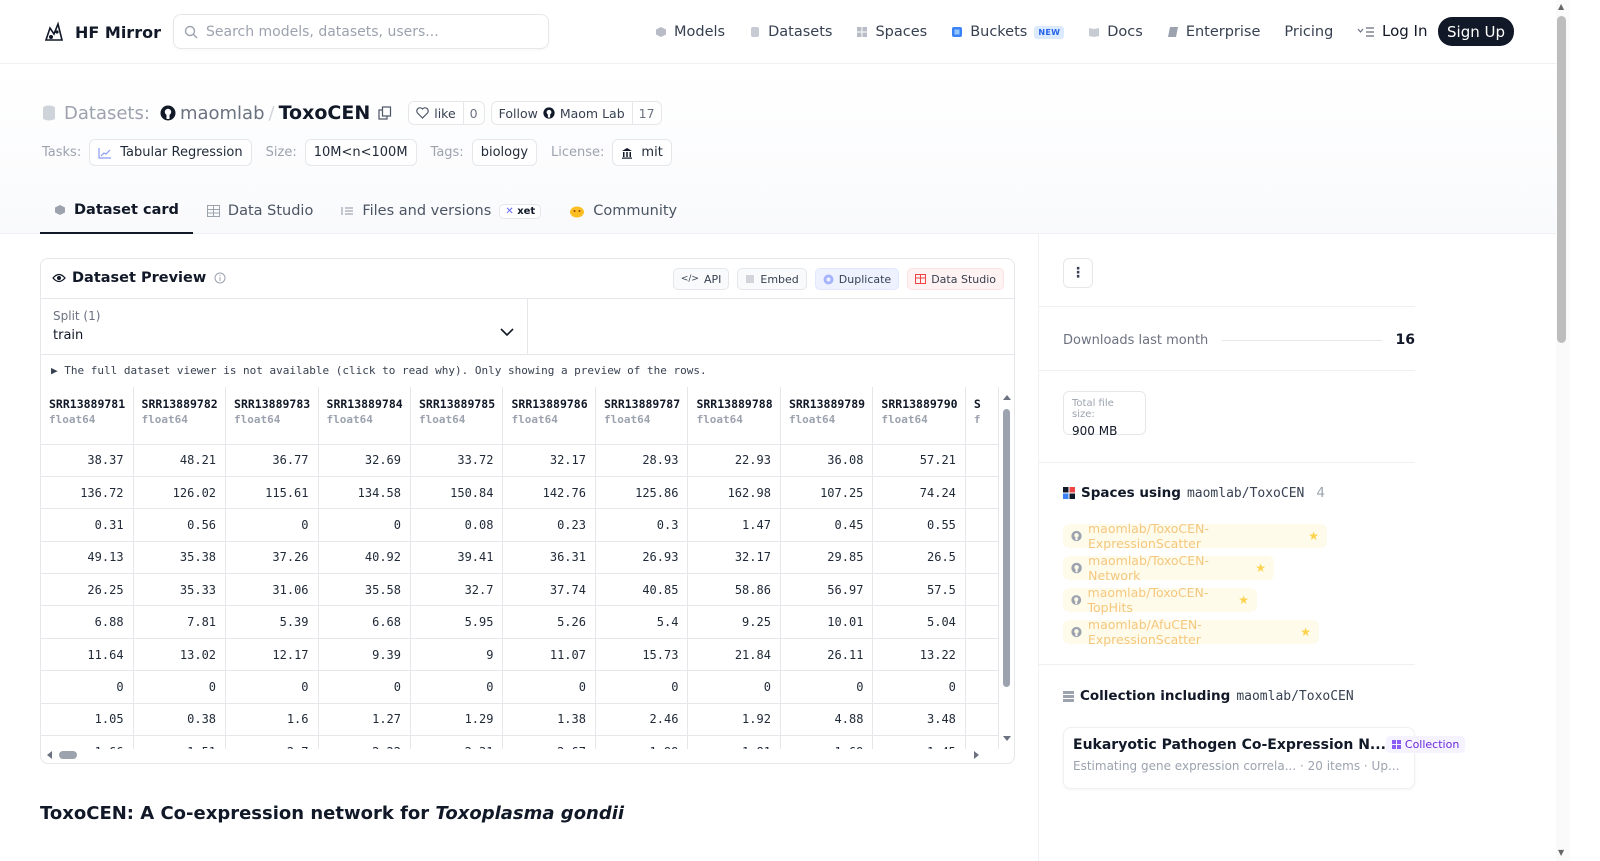 Image resolution: width=1600 pixels, height=861 pixels. Describe the element at coordinates (690, 32) in the screenshot. I see `nav-models: Models` at that location.